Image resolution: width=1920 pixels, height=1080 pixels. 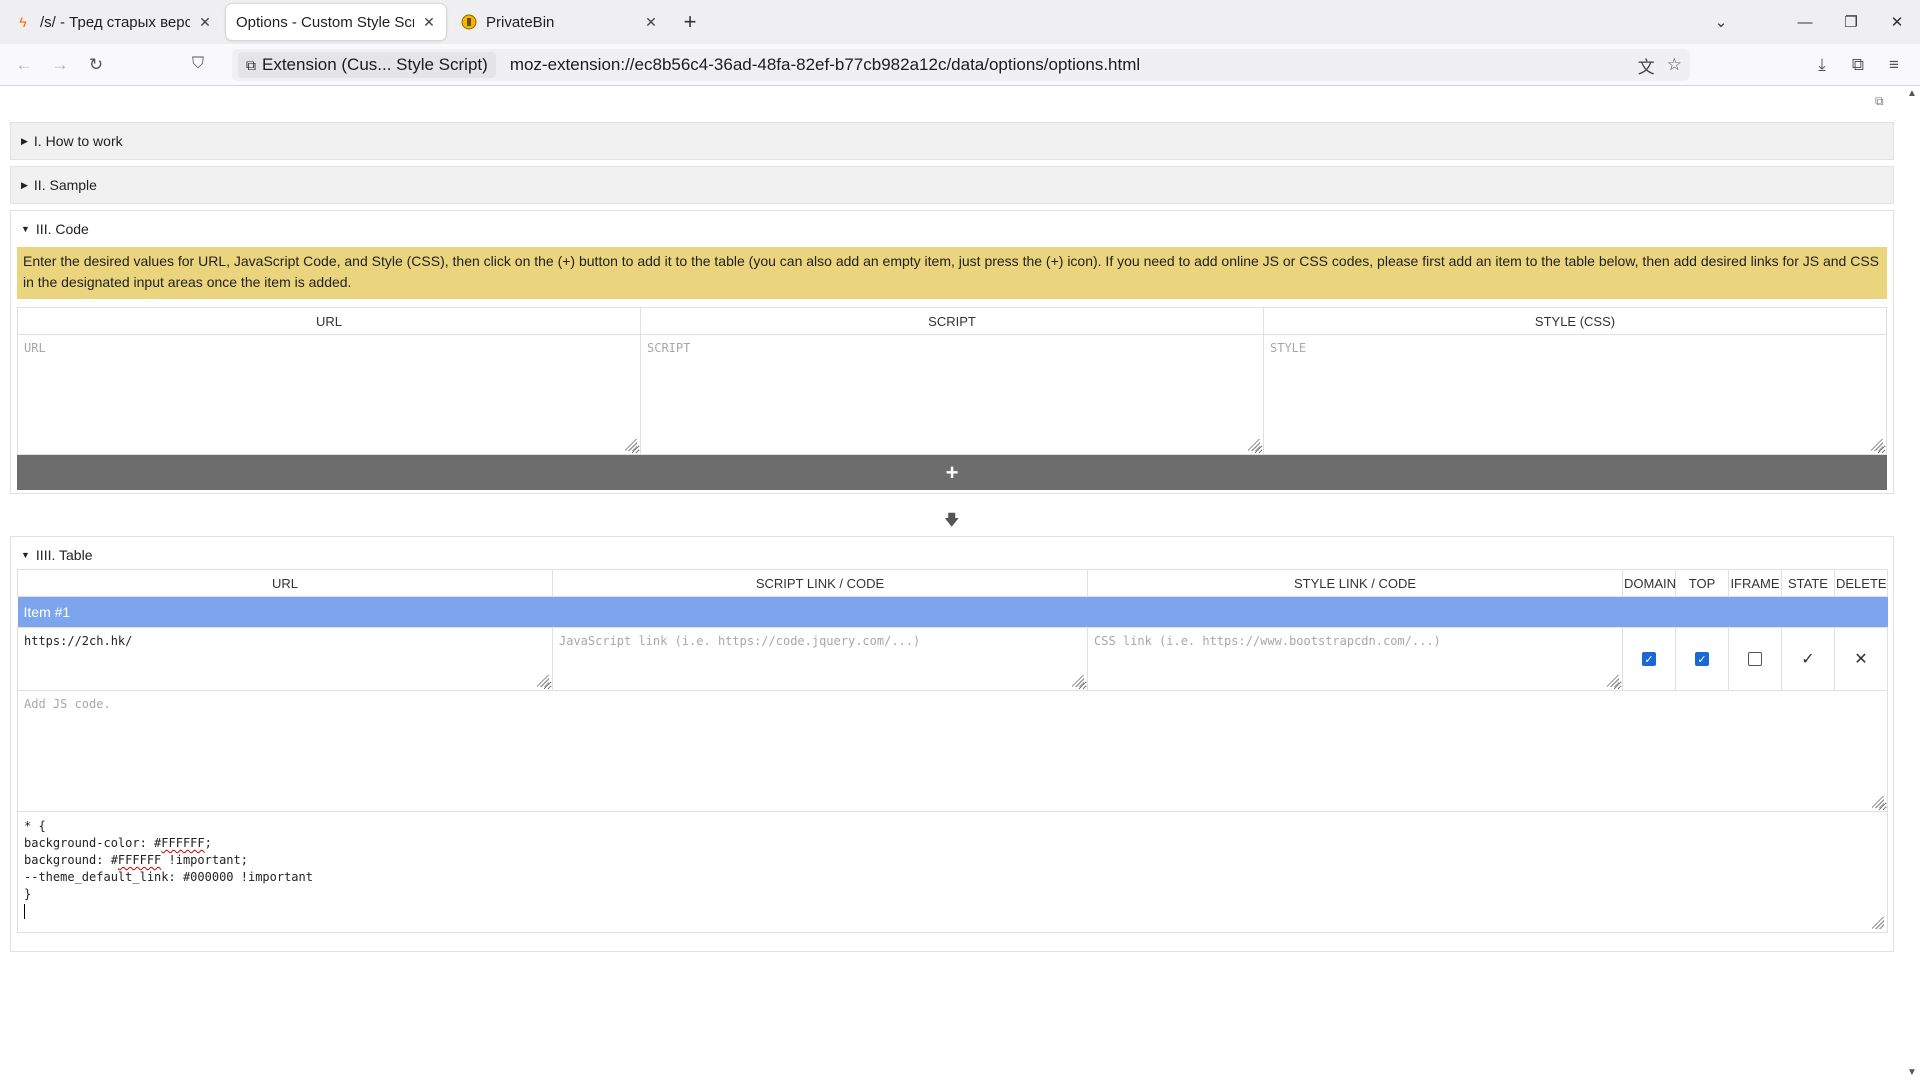 I want to click on text-cursor, so click(x=24, y=911).